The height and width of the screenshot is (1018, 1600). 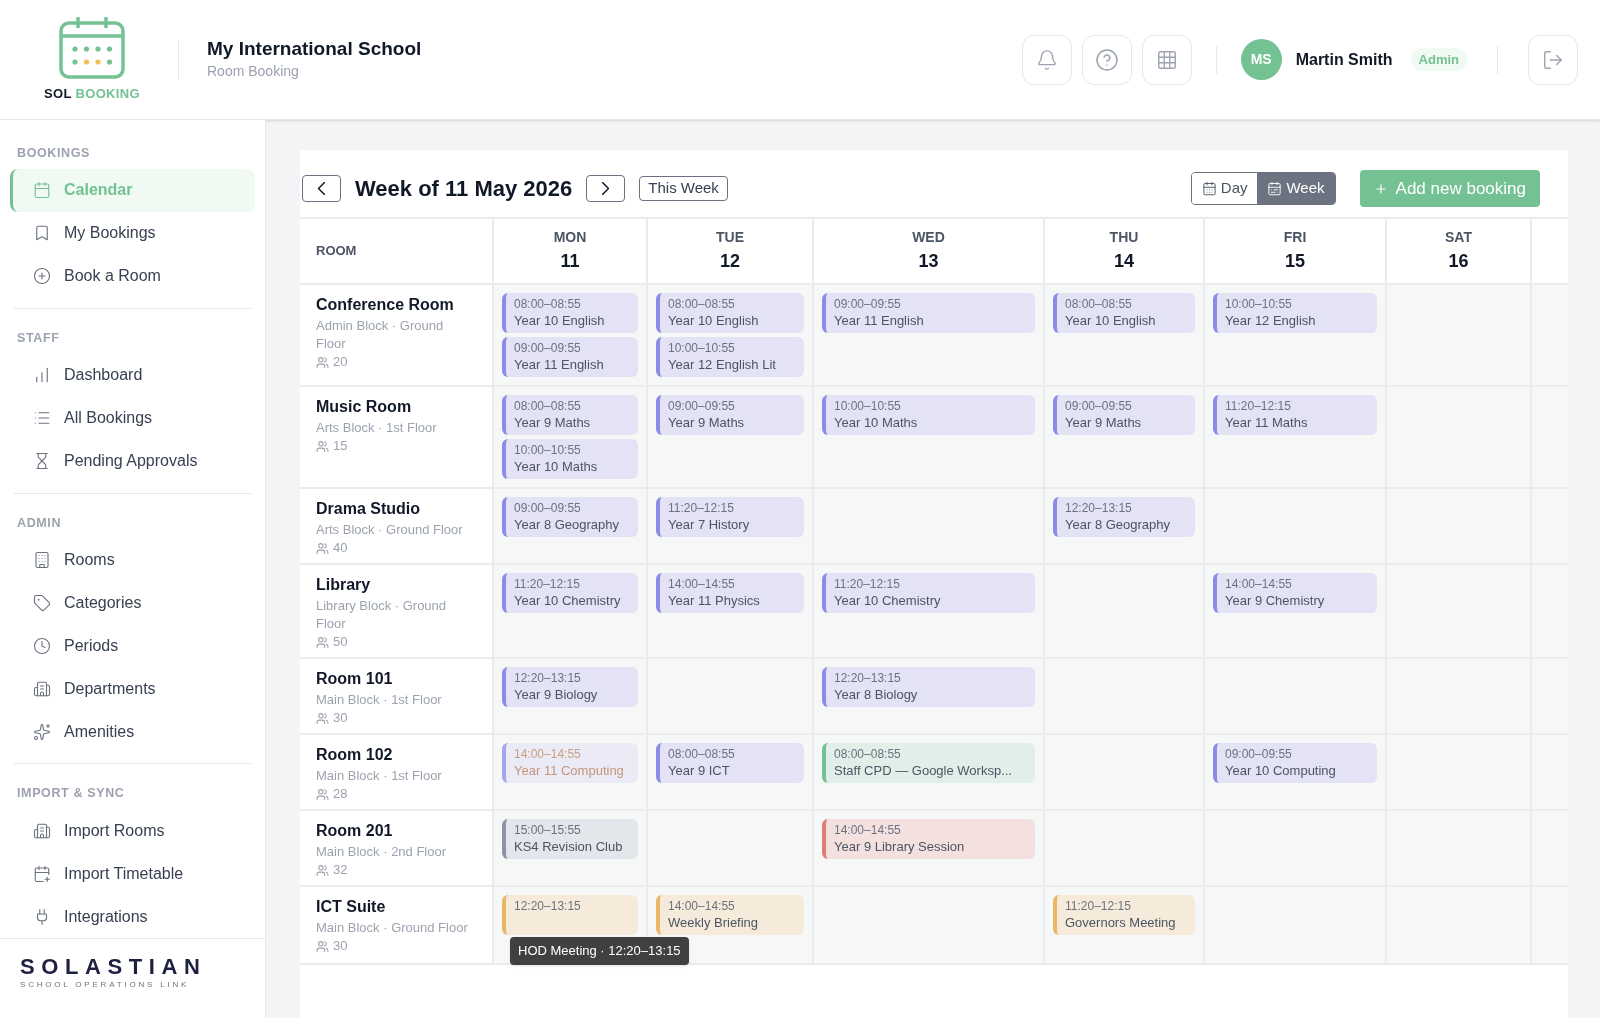 I want to click on booking-title: Year 10 English, so click(x=560, y=321).